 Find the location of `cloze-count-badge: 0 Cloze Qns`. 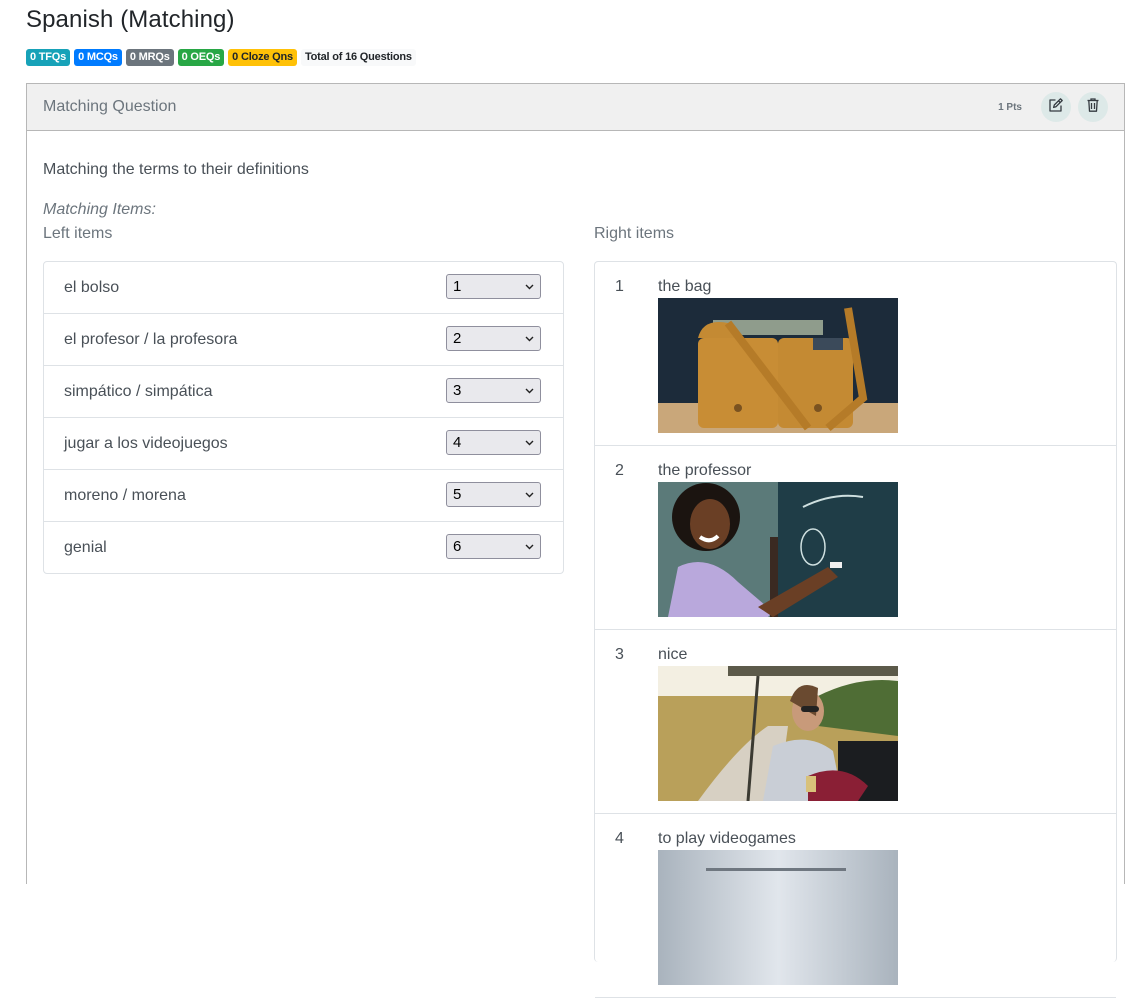

cloze-count-badge: 0 Cloze Qns is located at coordinates (262, 57).